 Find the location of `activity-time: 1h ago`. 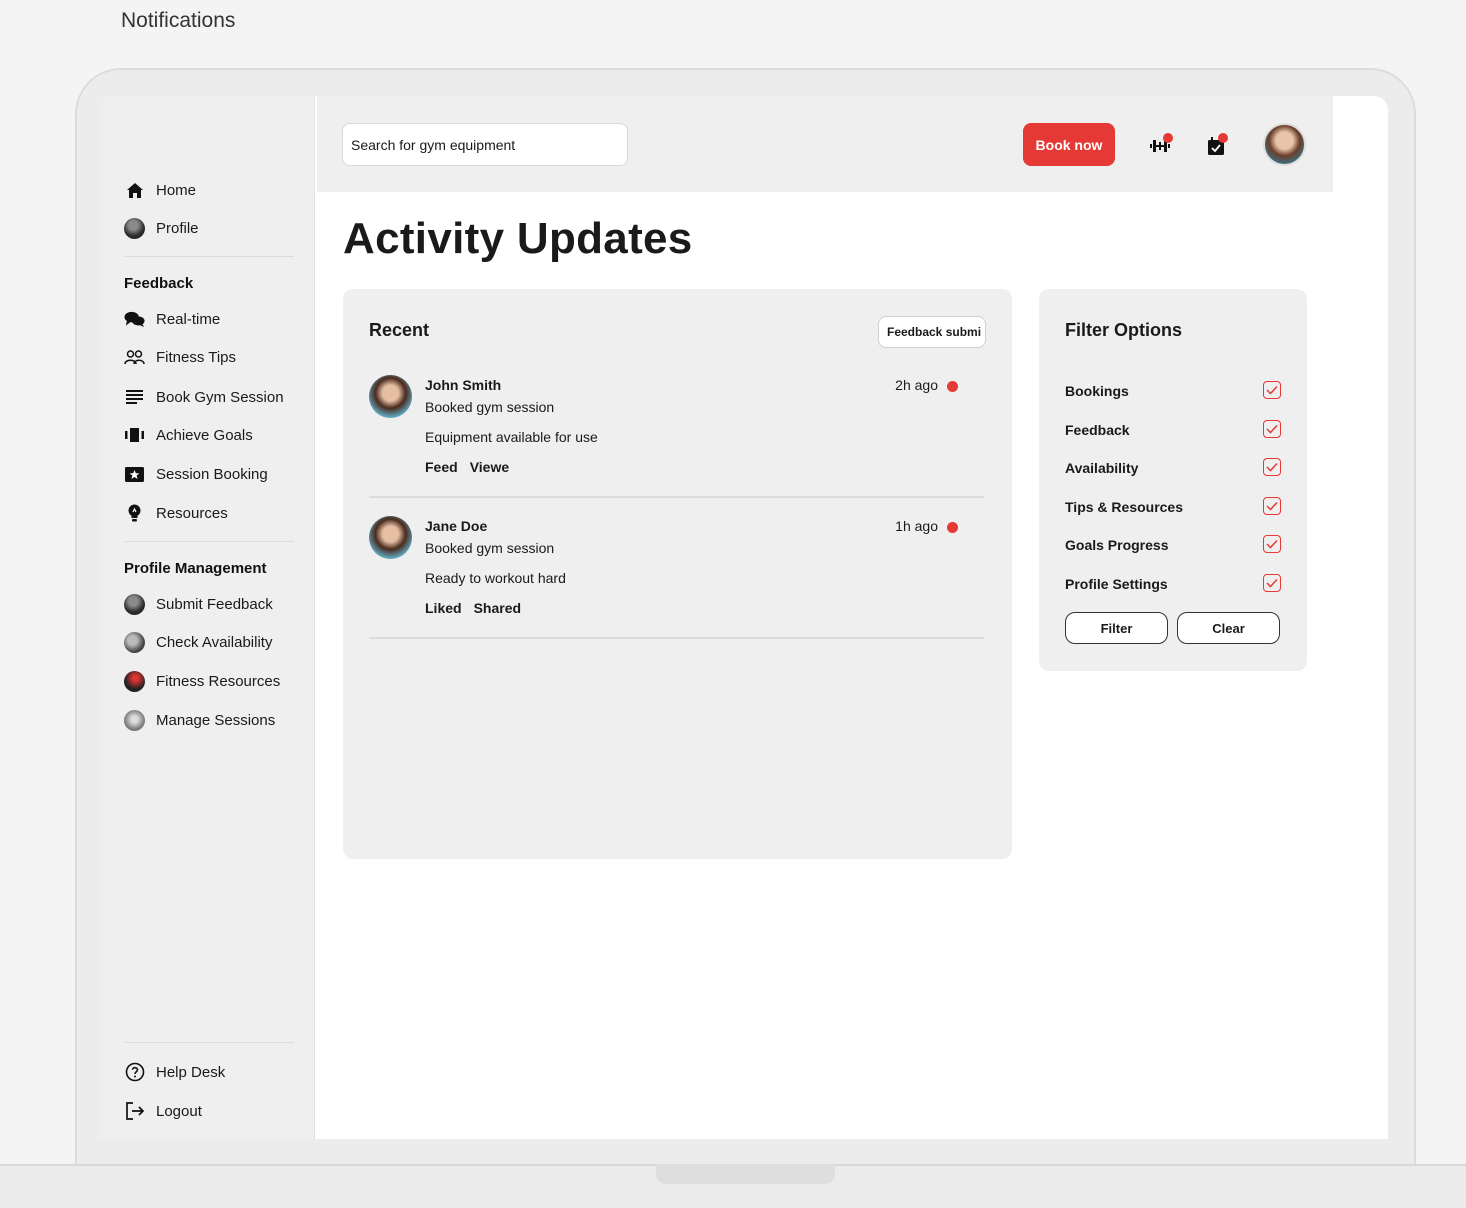

activity-time: 1h ago is located at coordinates (916, 526).